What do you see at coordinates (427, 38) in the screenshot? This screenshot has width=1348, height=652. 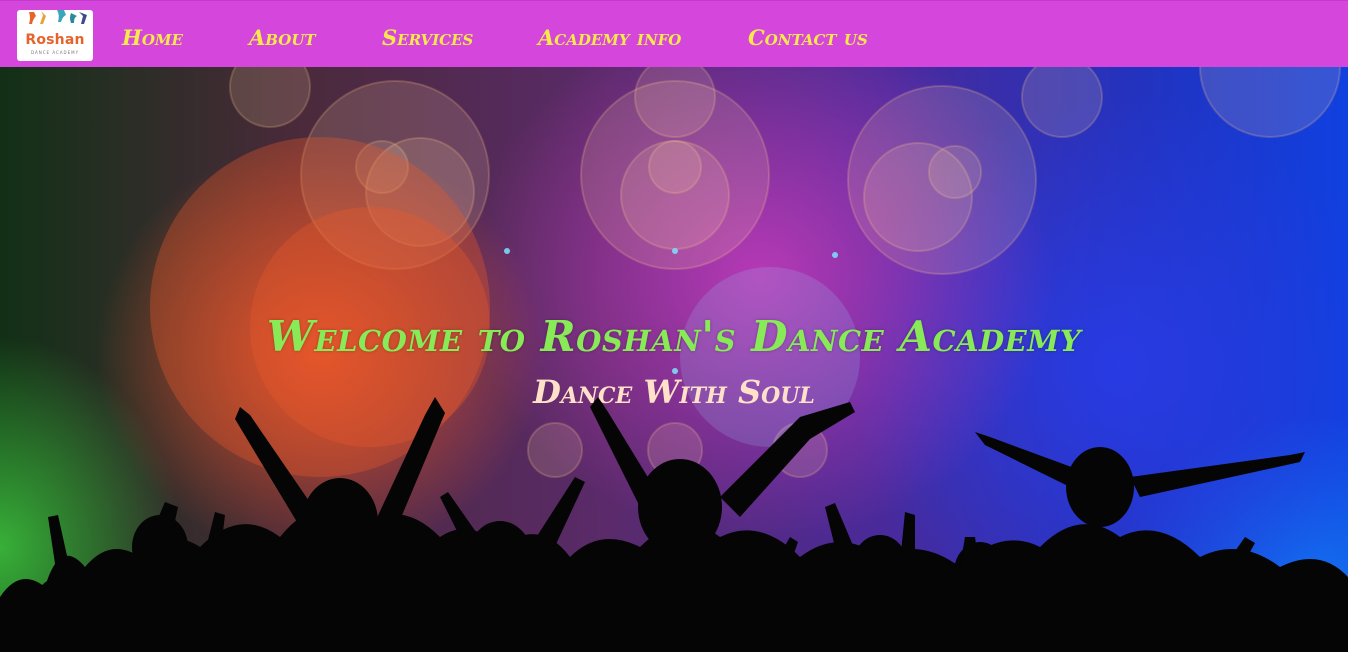 I see `nav-services-link: Services` at bounding box center [427, 38].